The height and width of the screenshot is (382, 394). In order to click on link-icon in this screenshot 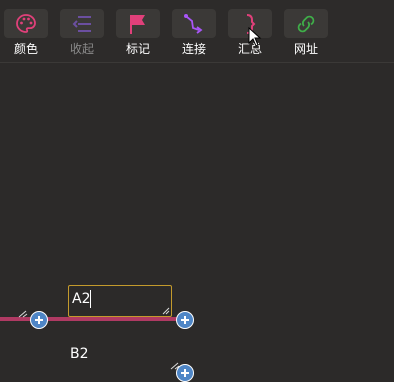, I will do `click(306, 24)`.